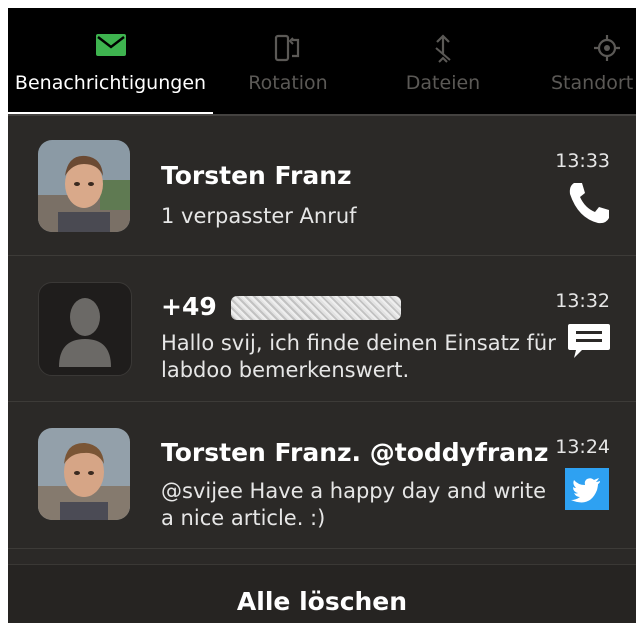  I want to click on tab-notifications: Benachrichtigungen, so click(110, 61).